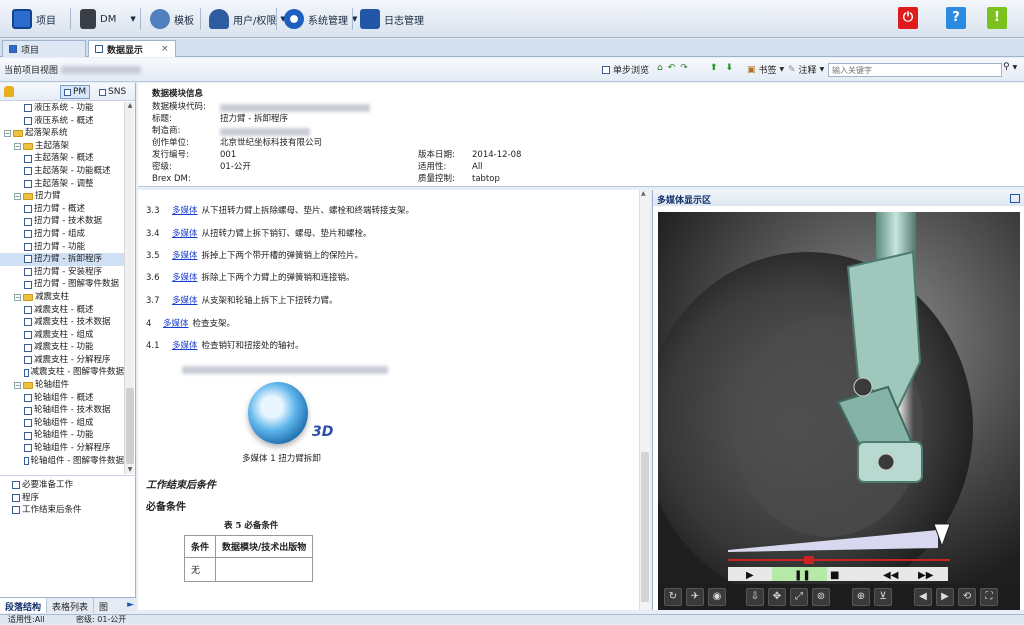 This screenshot has height=625, width=1024. What do you see at coordinates (750, 575) in the screenshot?
I see `play-icon: ▶` at bounding box center [750, 575].